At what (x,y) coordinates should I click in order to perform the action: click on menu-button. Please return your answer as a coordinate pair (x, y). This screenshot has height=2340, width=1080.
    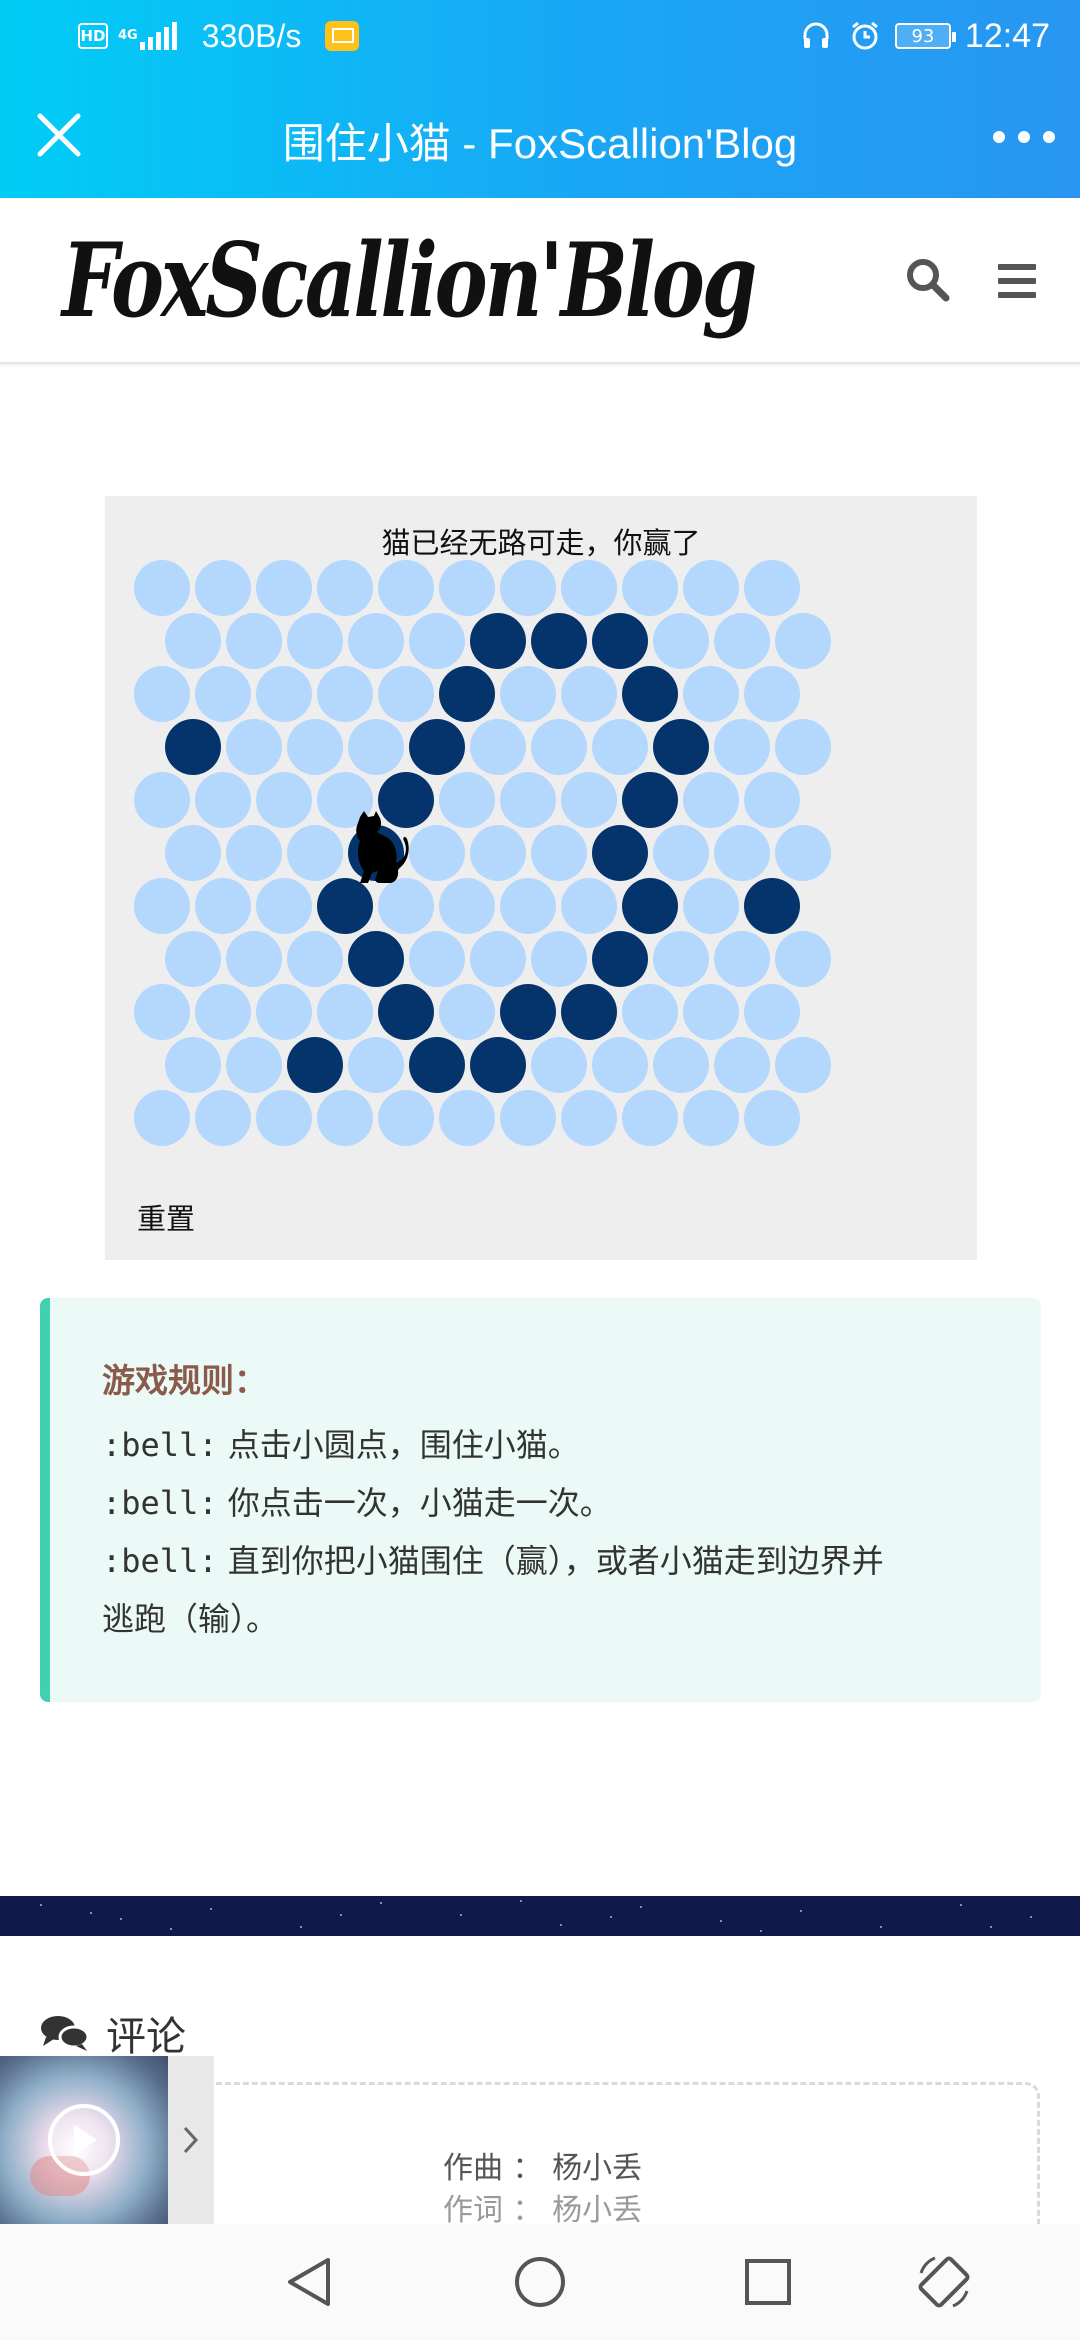
    Looking at the image, I should click on (1017, 281).